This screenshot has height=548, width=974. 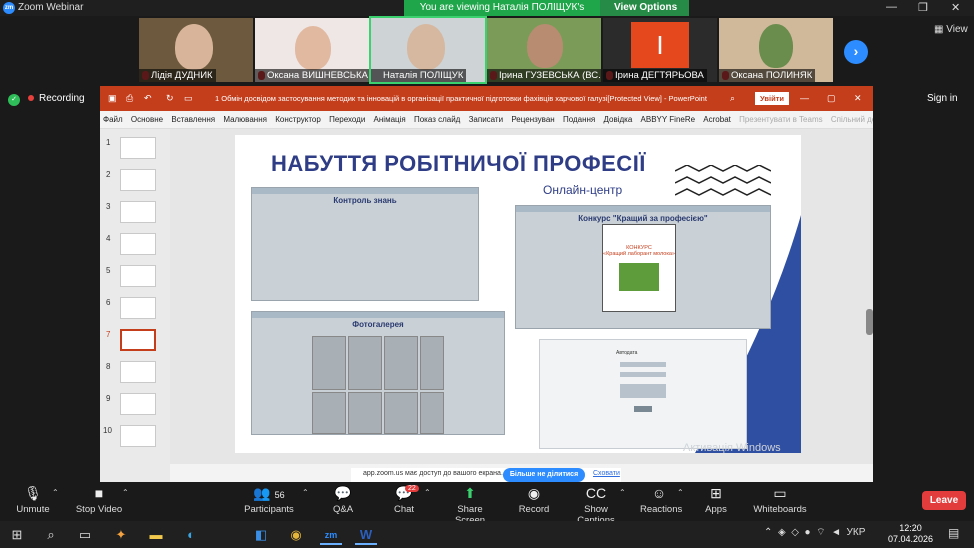 I want to click on view-options-button: View Options ⌄, so click(x=644, y=14).